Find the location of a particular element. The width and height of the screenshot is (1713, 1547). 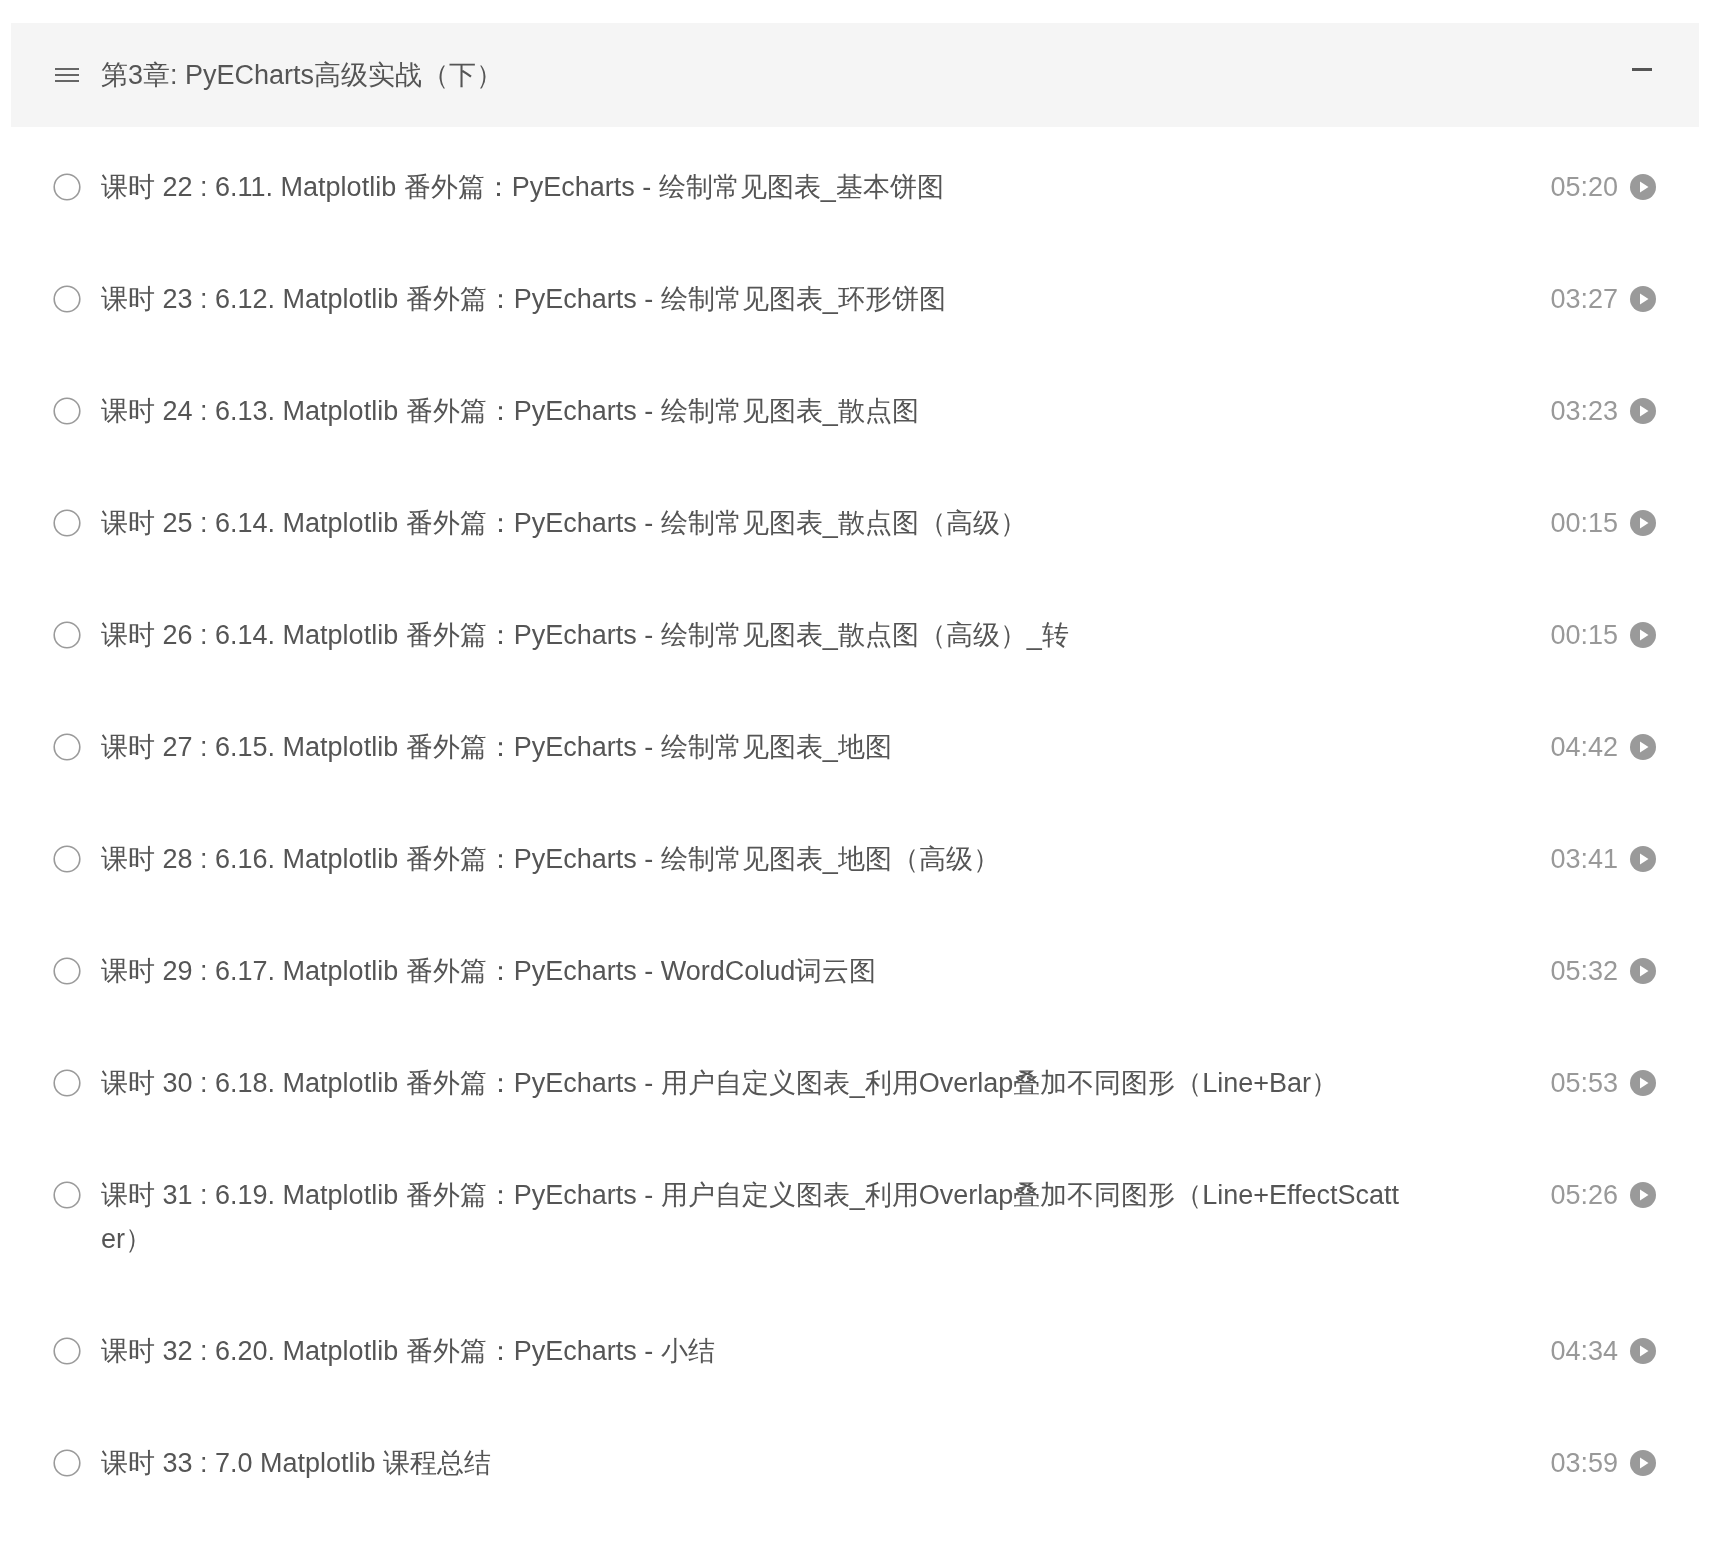

lesson-row: 课时 28 : 6.16. Matplotlib 番外篇：PyEcharts - 绘制常见图表_地图（高级） 03:41 is located at coordinates (855, 859).